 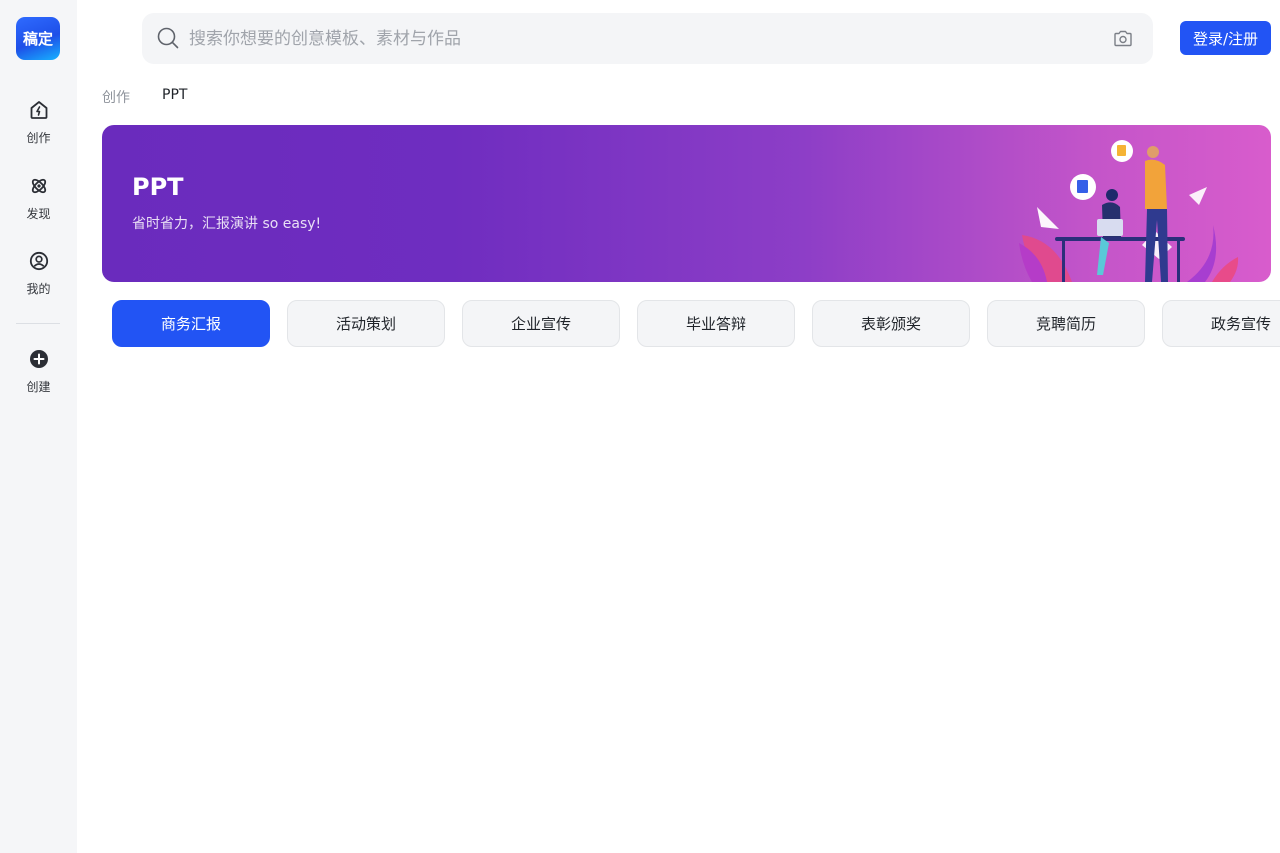 What do you see at coordinates (38, 203) in the screenshot?
I see `sidebar-item-discover: 发现` at bounding box center [38, 203].